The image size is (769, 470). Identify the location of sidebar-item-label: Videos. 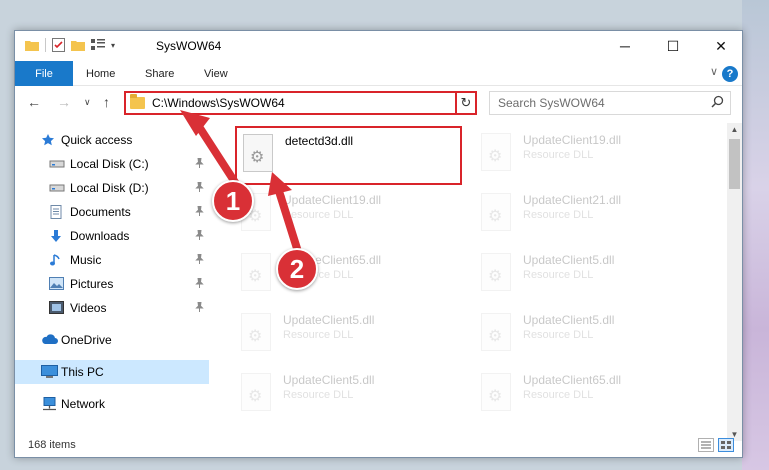
(88, 308).